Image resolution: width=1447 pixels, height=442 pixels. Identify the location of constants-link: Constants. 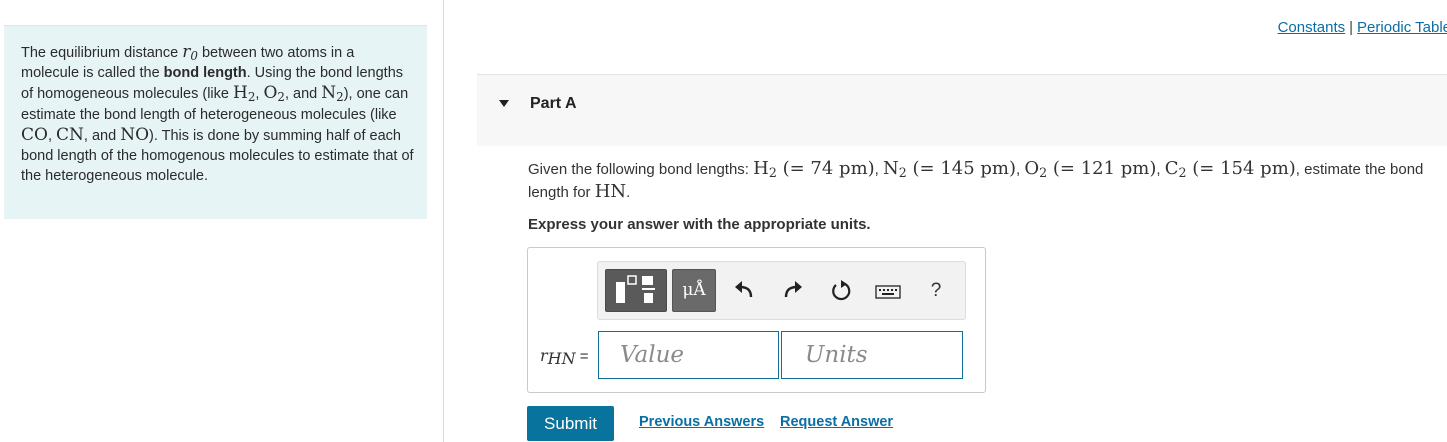
(1312, 27).